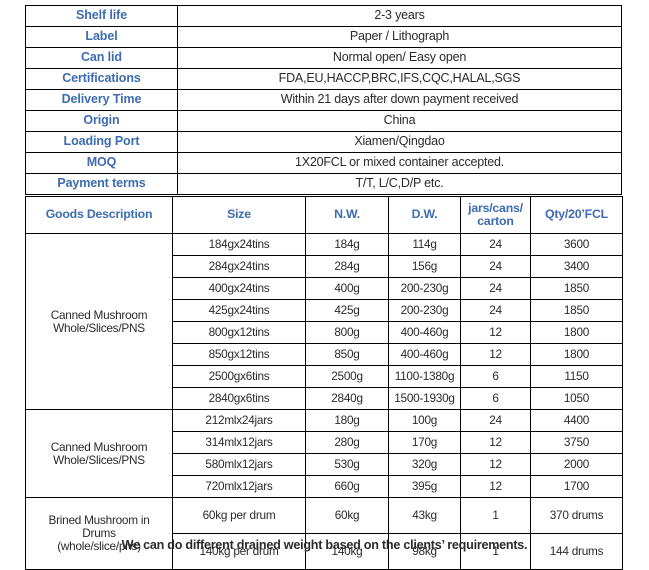 Image resolution: width=649 pixels, height=570 pixels. Describe the element at coordinates (495, 221) in the screenshot. I see `column-header-jars-line2: carton` at that location.